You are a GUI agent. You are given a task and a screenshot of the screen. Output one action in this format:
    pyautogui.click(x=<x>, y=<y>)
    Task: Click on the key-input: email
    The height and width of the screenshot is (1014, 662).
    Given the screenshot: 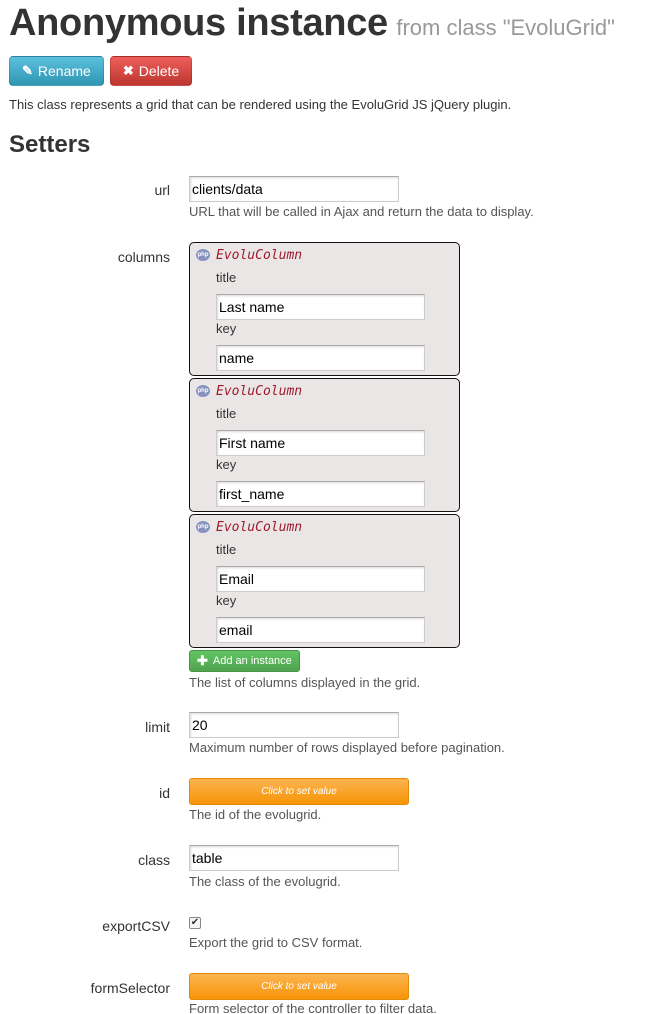 What is the action you would take?
    pyautogui.click(x=320, y=630)
    